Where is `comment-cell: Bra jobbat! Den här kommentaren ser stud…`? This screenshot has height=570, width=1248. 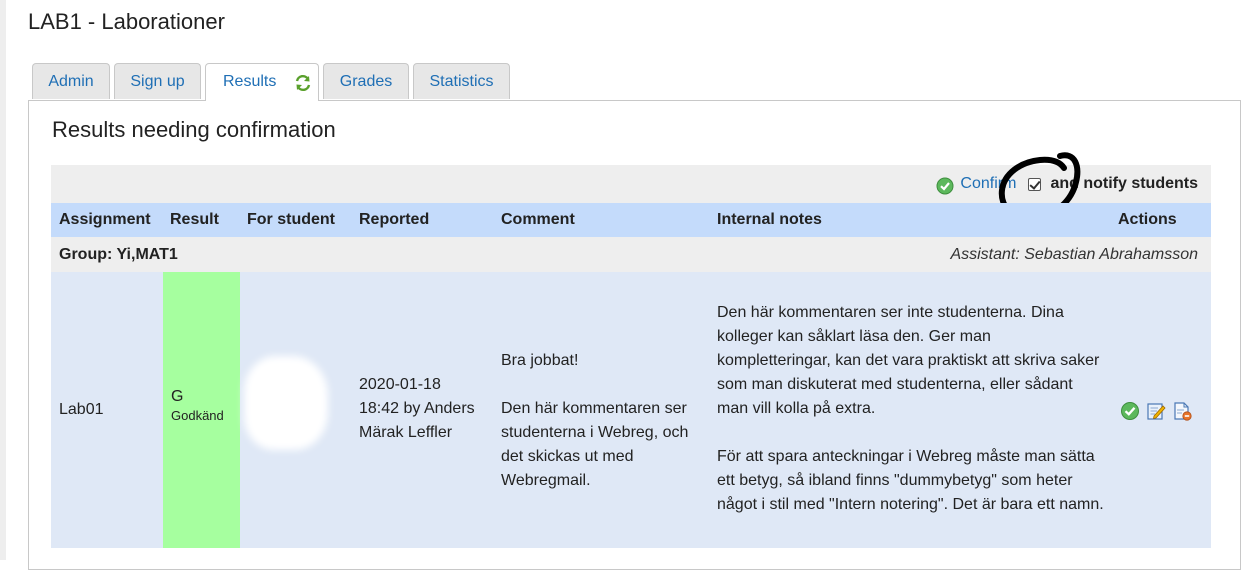 comment-cell: Bra jobbat! Den här kommentaren ser stud… is located at coordinates (601, 421).